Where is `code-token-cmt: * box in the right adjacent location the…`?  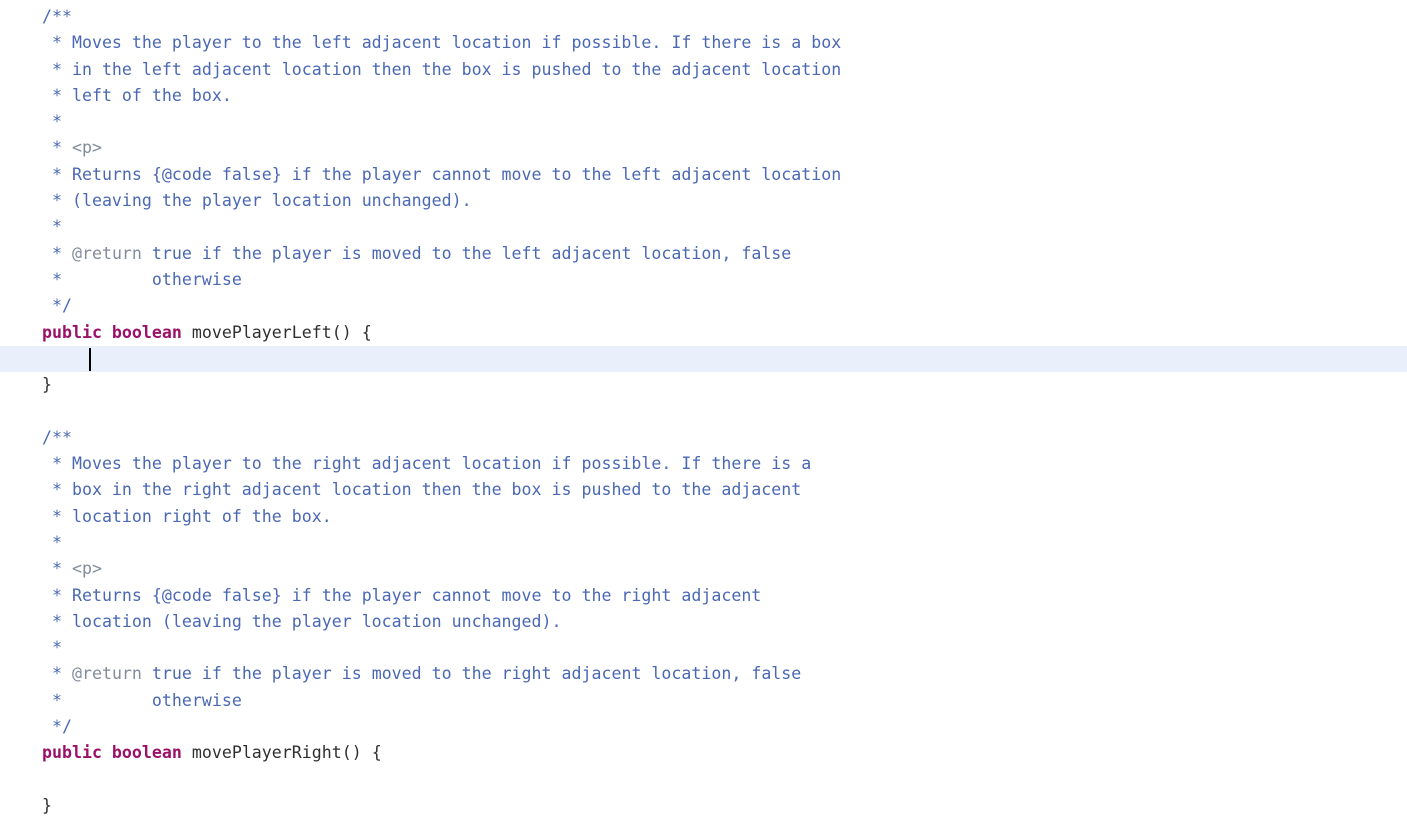
code-token-cmt: * box in the right adjacent location the… is located at coordinates (422, 490).